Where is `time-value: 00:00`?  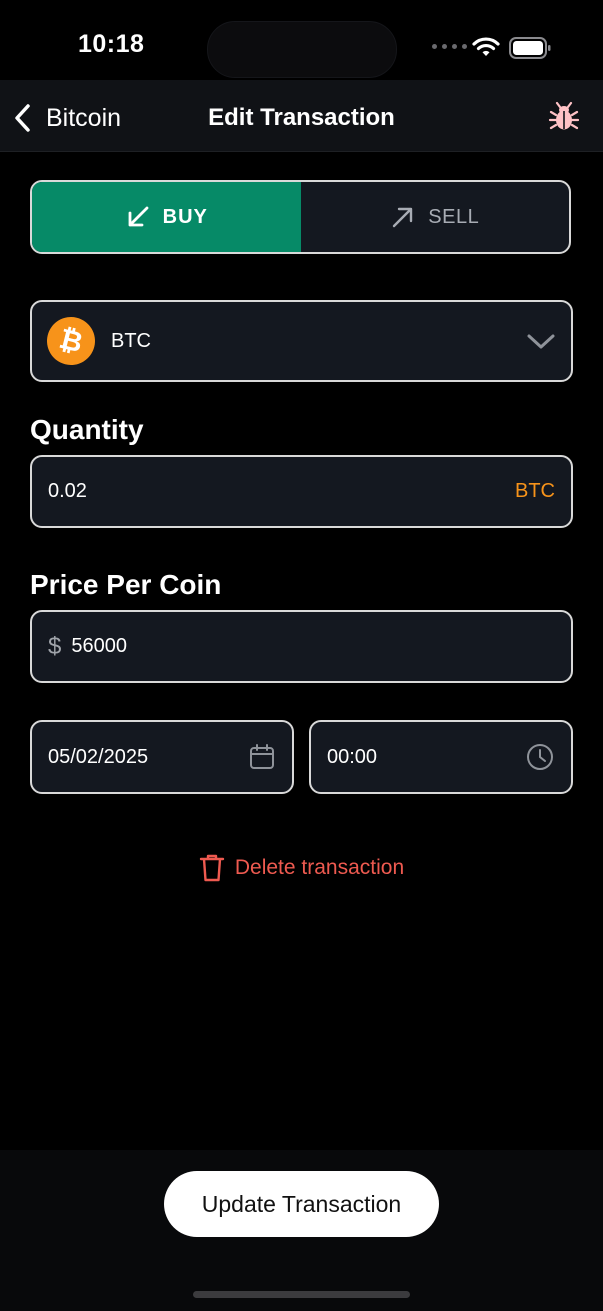
time-value: 00:00 is located at coordinates (352, 756).